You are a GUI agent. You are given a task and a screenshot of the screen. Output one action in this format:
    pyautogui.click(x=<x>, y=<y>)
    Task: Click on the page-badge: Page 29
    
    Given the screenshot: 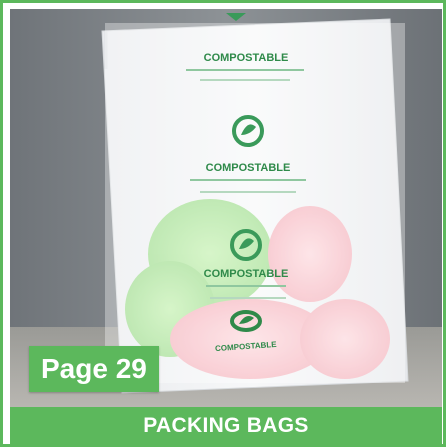 What is the action you would take?
    pyautogui.click(x=94, y=369)
    